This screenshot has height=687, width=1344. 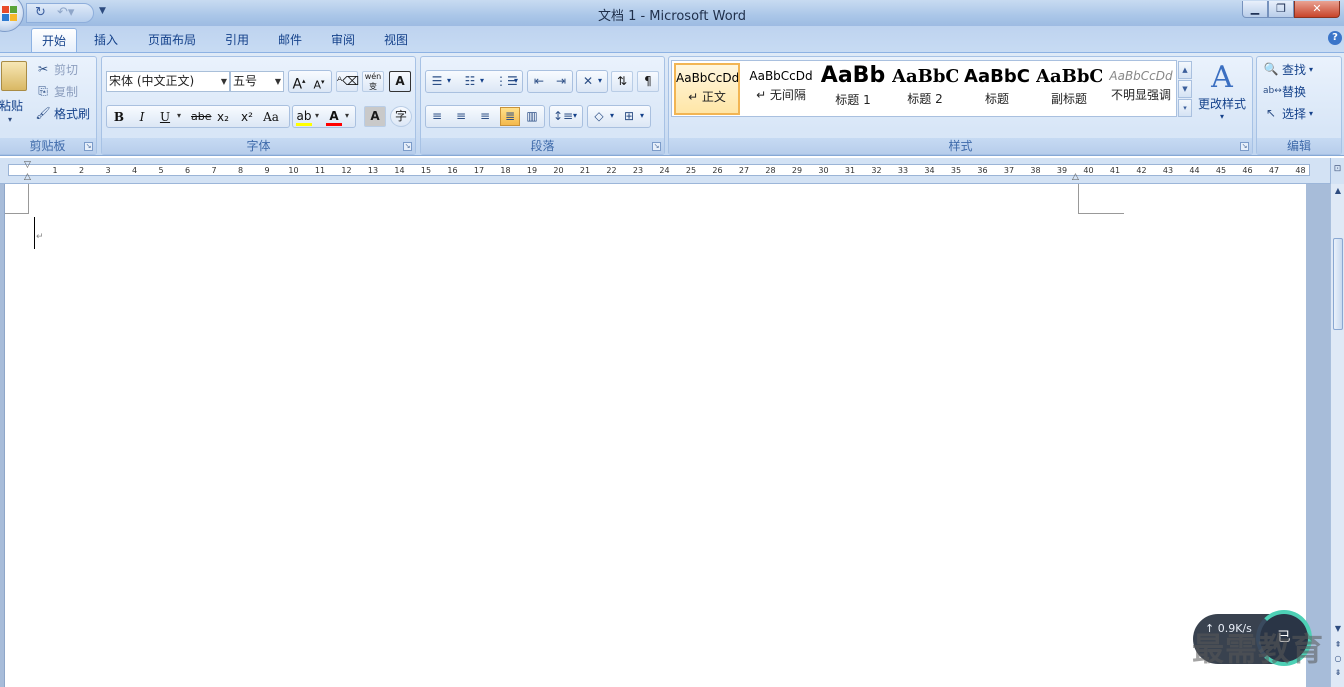 I want to click on tab-insert: 插入, so click(x=106, y=39).